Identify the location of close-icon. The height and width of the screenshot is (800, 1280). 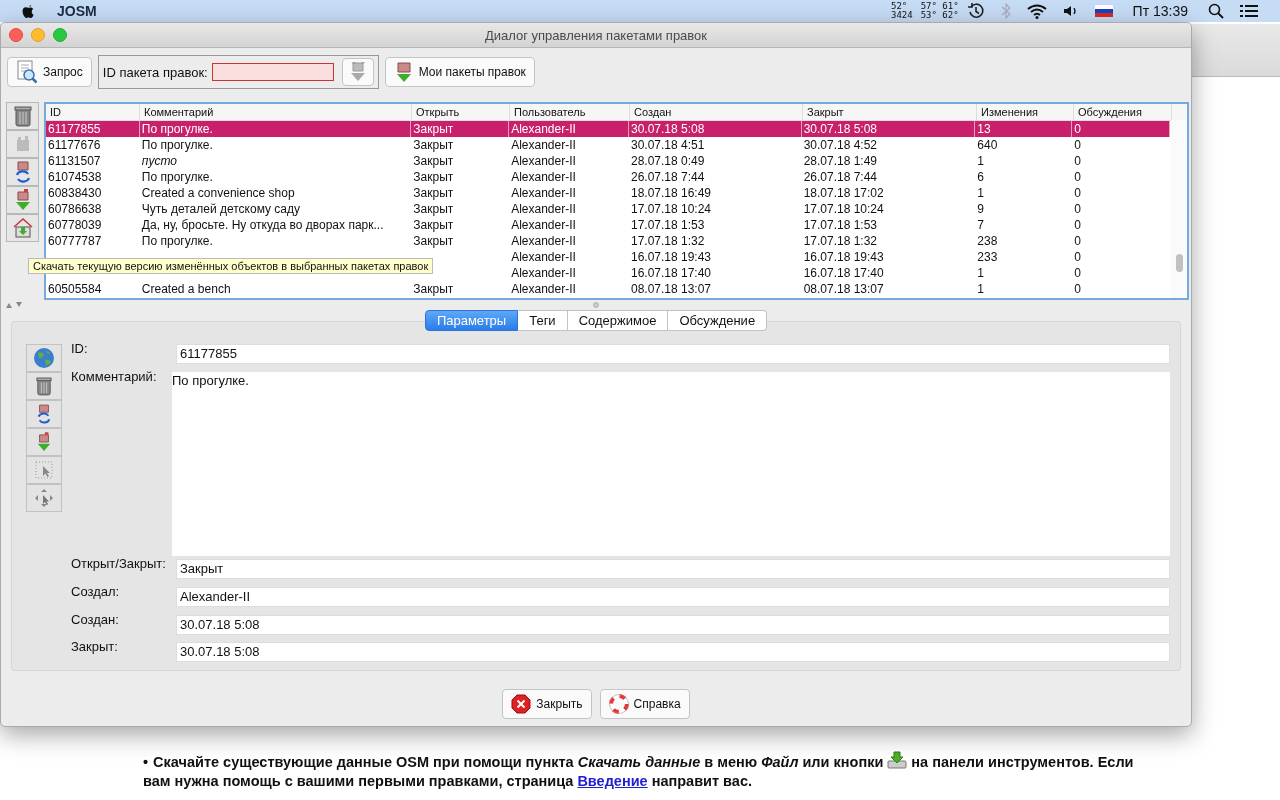
(521, 704).